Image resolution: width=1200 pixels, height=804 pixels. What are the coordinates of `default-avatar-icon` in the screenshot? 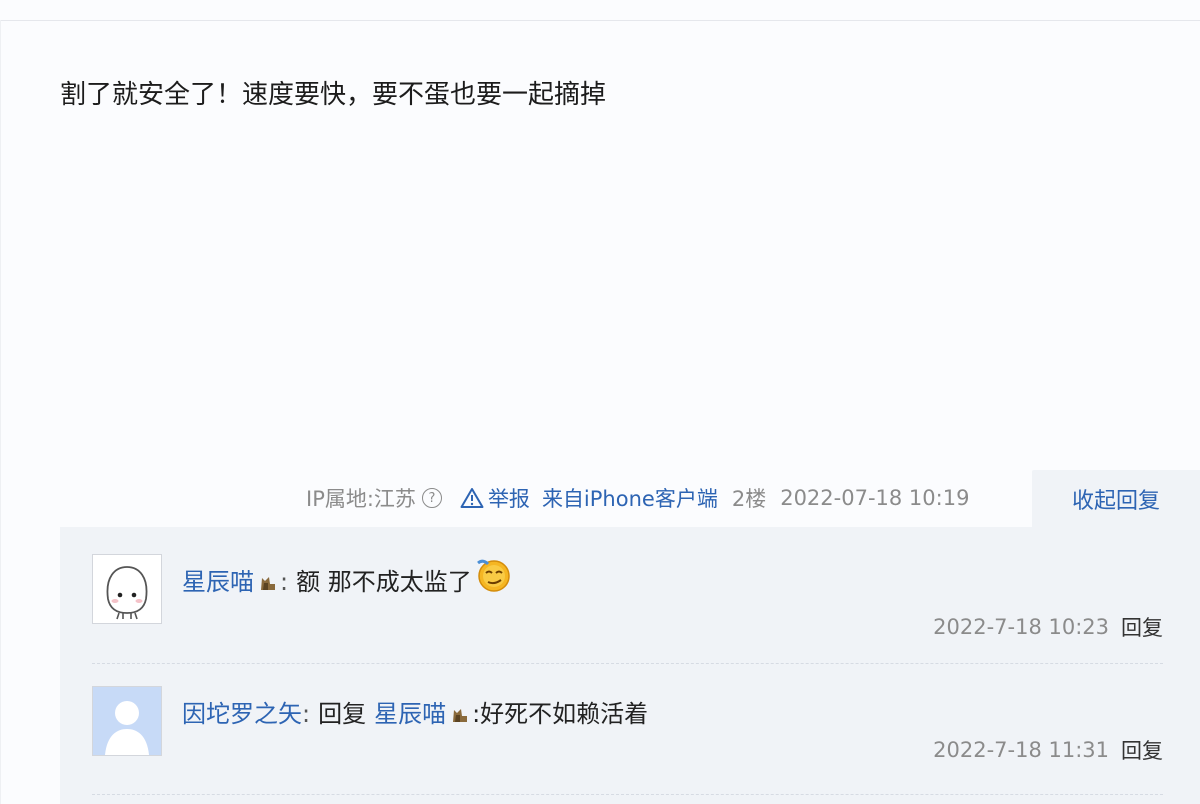 It's located at (127, 721).